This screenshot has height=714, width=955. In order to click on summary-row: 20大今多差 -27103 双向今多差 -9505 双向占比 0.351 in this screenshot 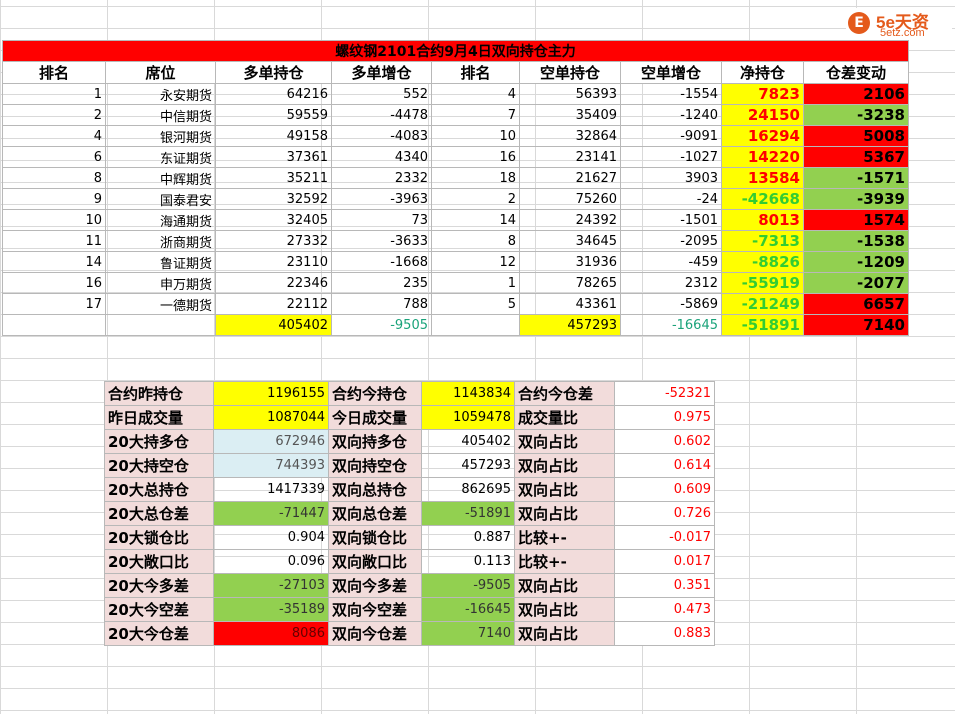, I will do `click(409, 585)`.